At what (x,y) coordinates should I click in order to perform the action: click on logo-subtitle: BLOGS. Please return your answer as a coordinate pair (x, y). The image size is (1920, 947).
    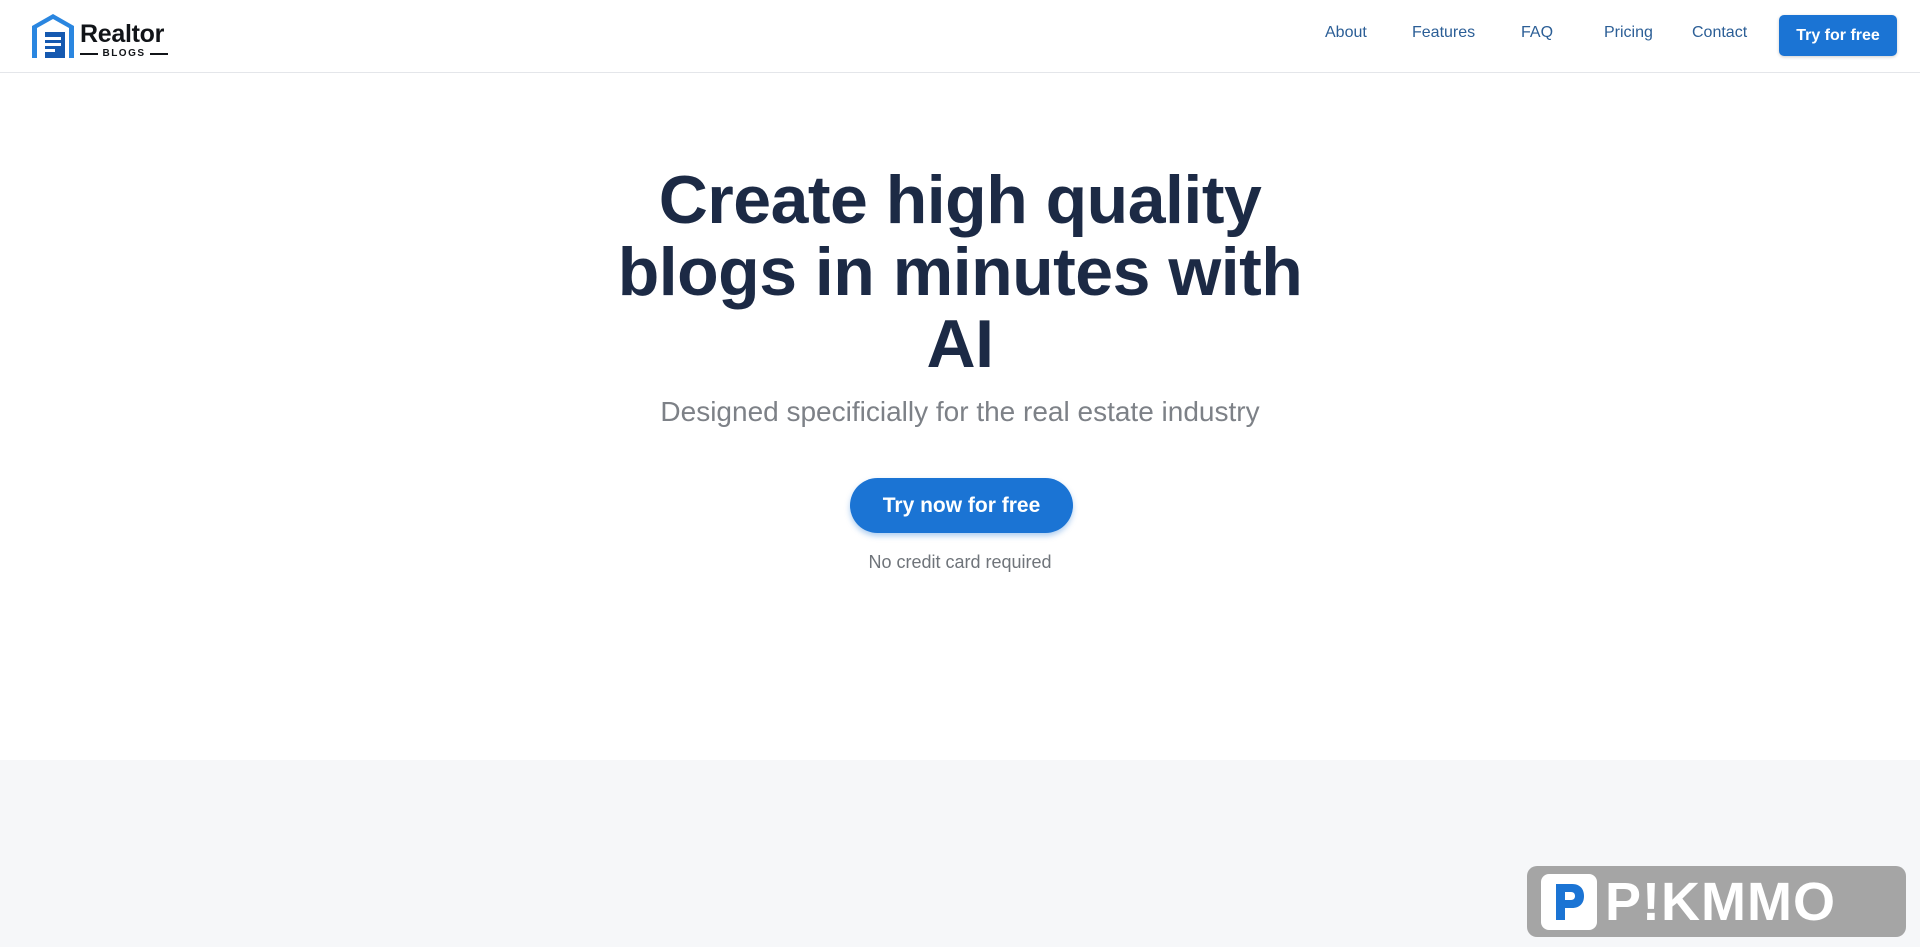
    Looking at the image, I should click on (124, 54).